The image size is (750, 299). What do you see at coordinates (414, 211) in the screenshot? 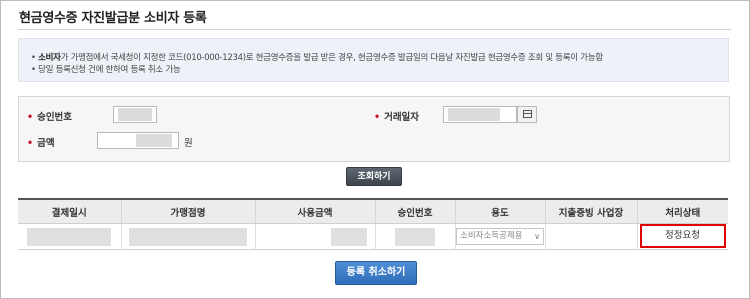
I see `col-approval-number: 승인번호` at bounding box center [414, 211].